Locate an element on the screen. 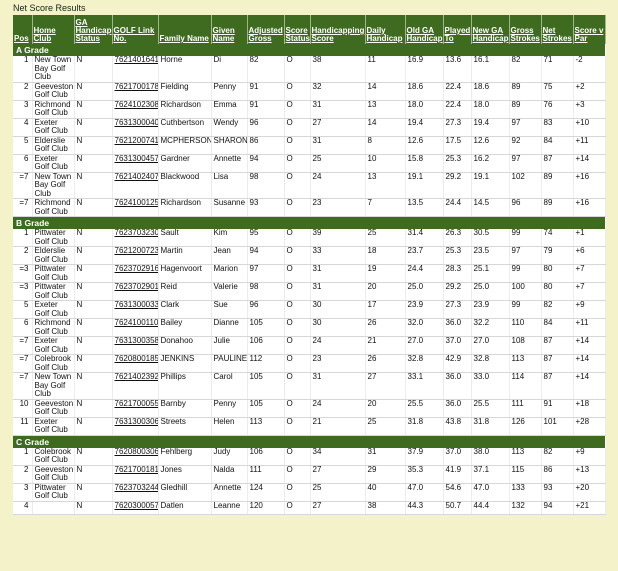  given-name-cell: Penny is located at coordinates (229, 91).